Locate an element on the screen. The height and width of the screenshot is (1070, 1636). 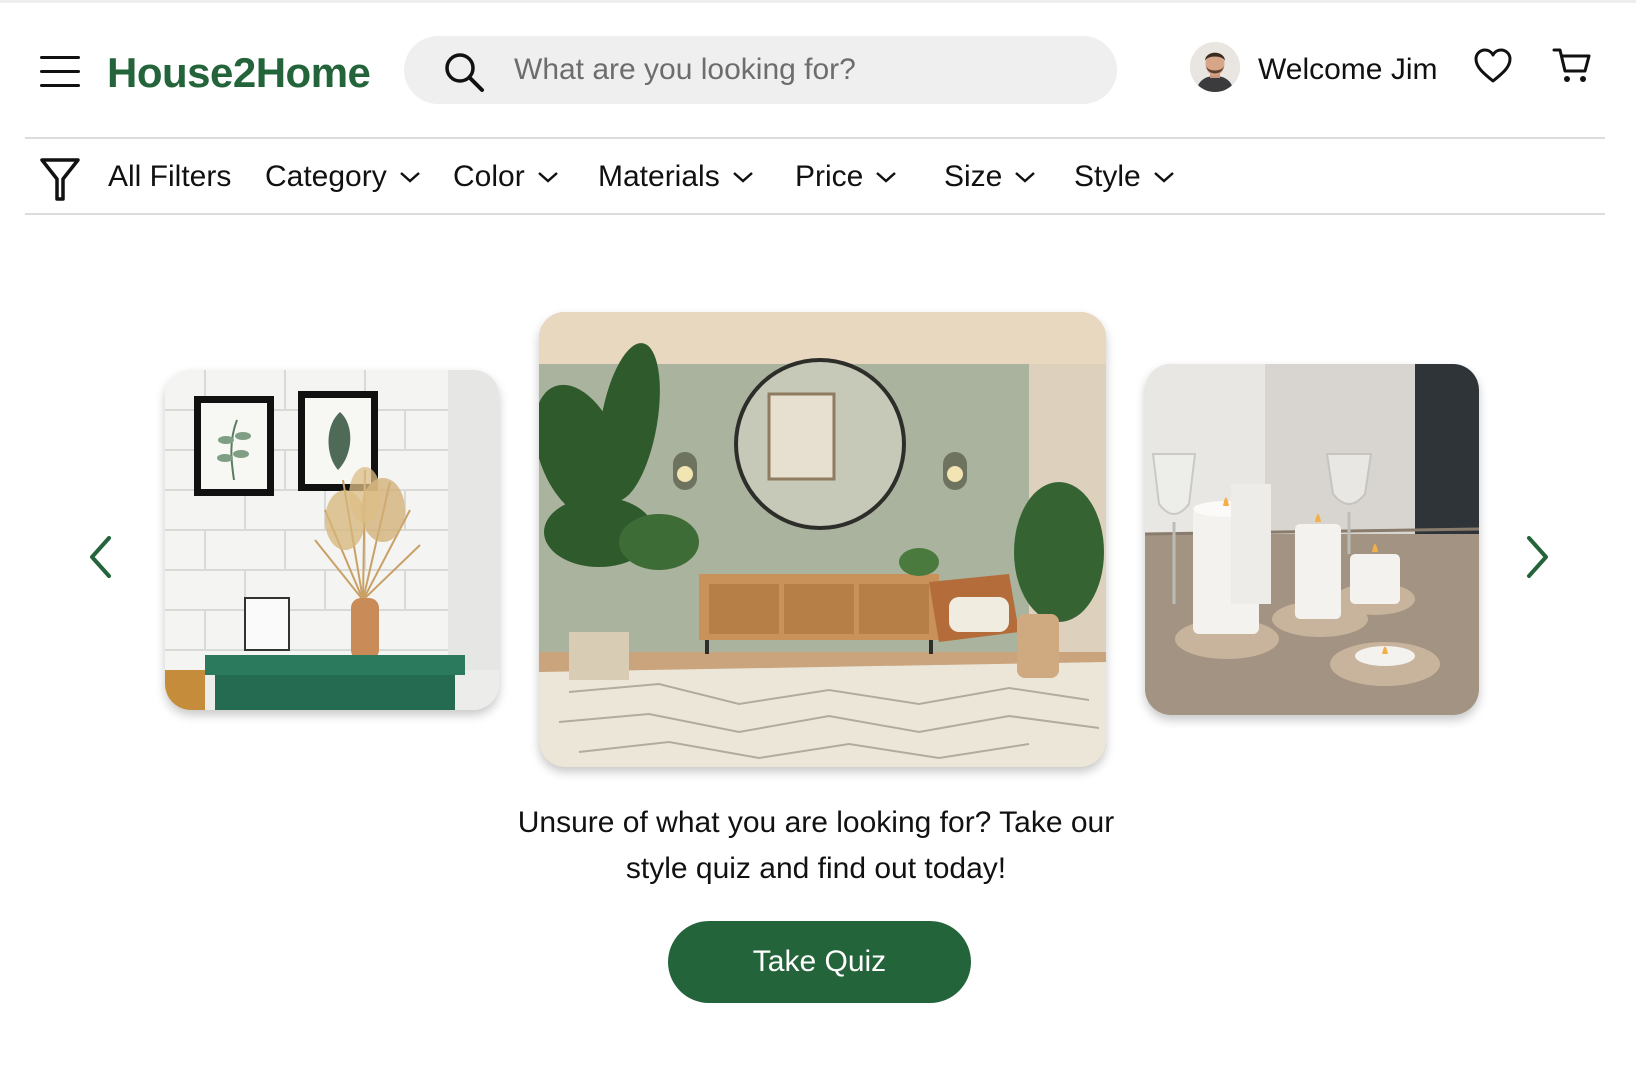
carousel-slide-sideboard is located at coordinates (332, 540).